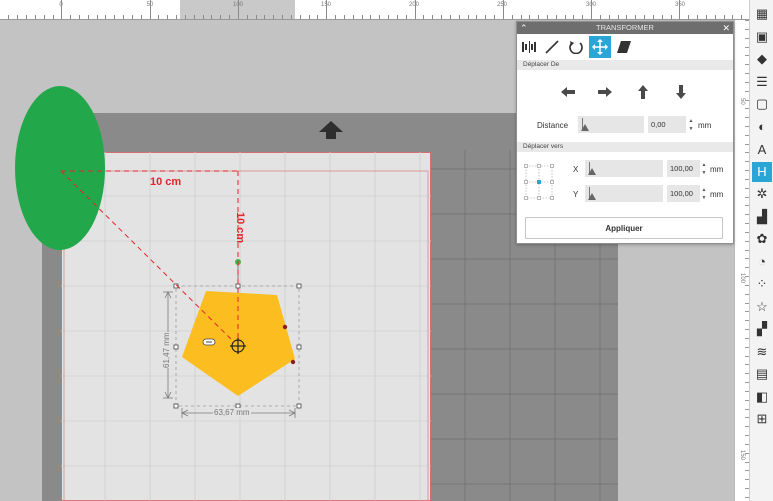  Describe the element at coordinates (166, 350) in the screenshot. I see `shape-height-label: 61,47 mm` at that location.